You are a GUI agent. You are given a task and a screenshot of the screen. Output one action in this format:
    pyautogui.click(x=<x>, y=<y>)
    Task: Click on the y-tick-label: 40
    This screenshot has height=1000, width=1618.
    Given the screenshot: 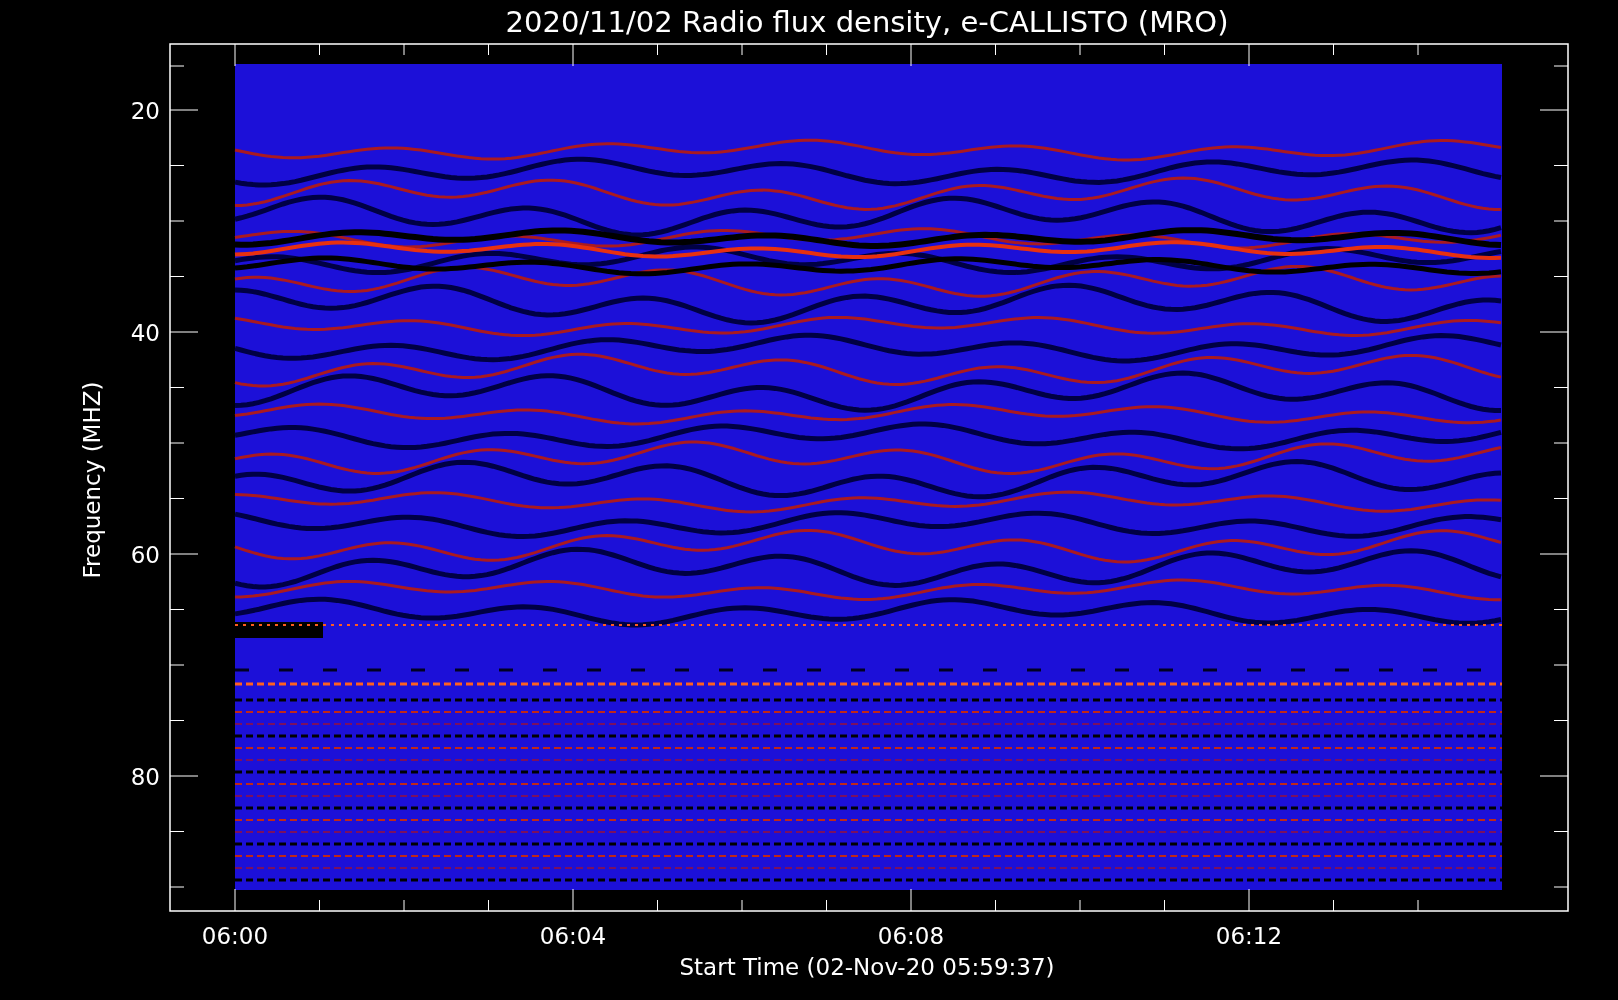 What is the action you would take?
    pyautogui.click(x=145, y=333)
    